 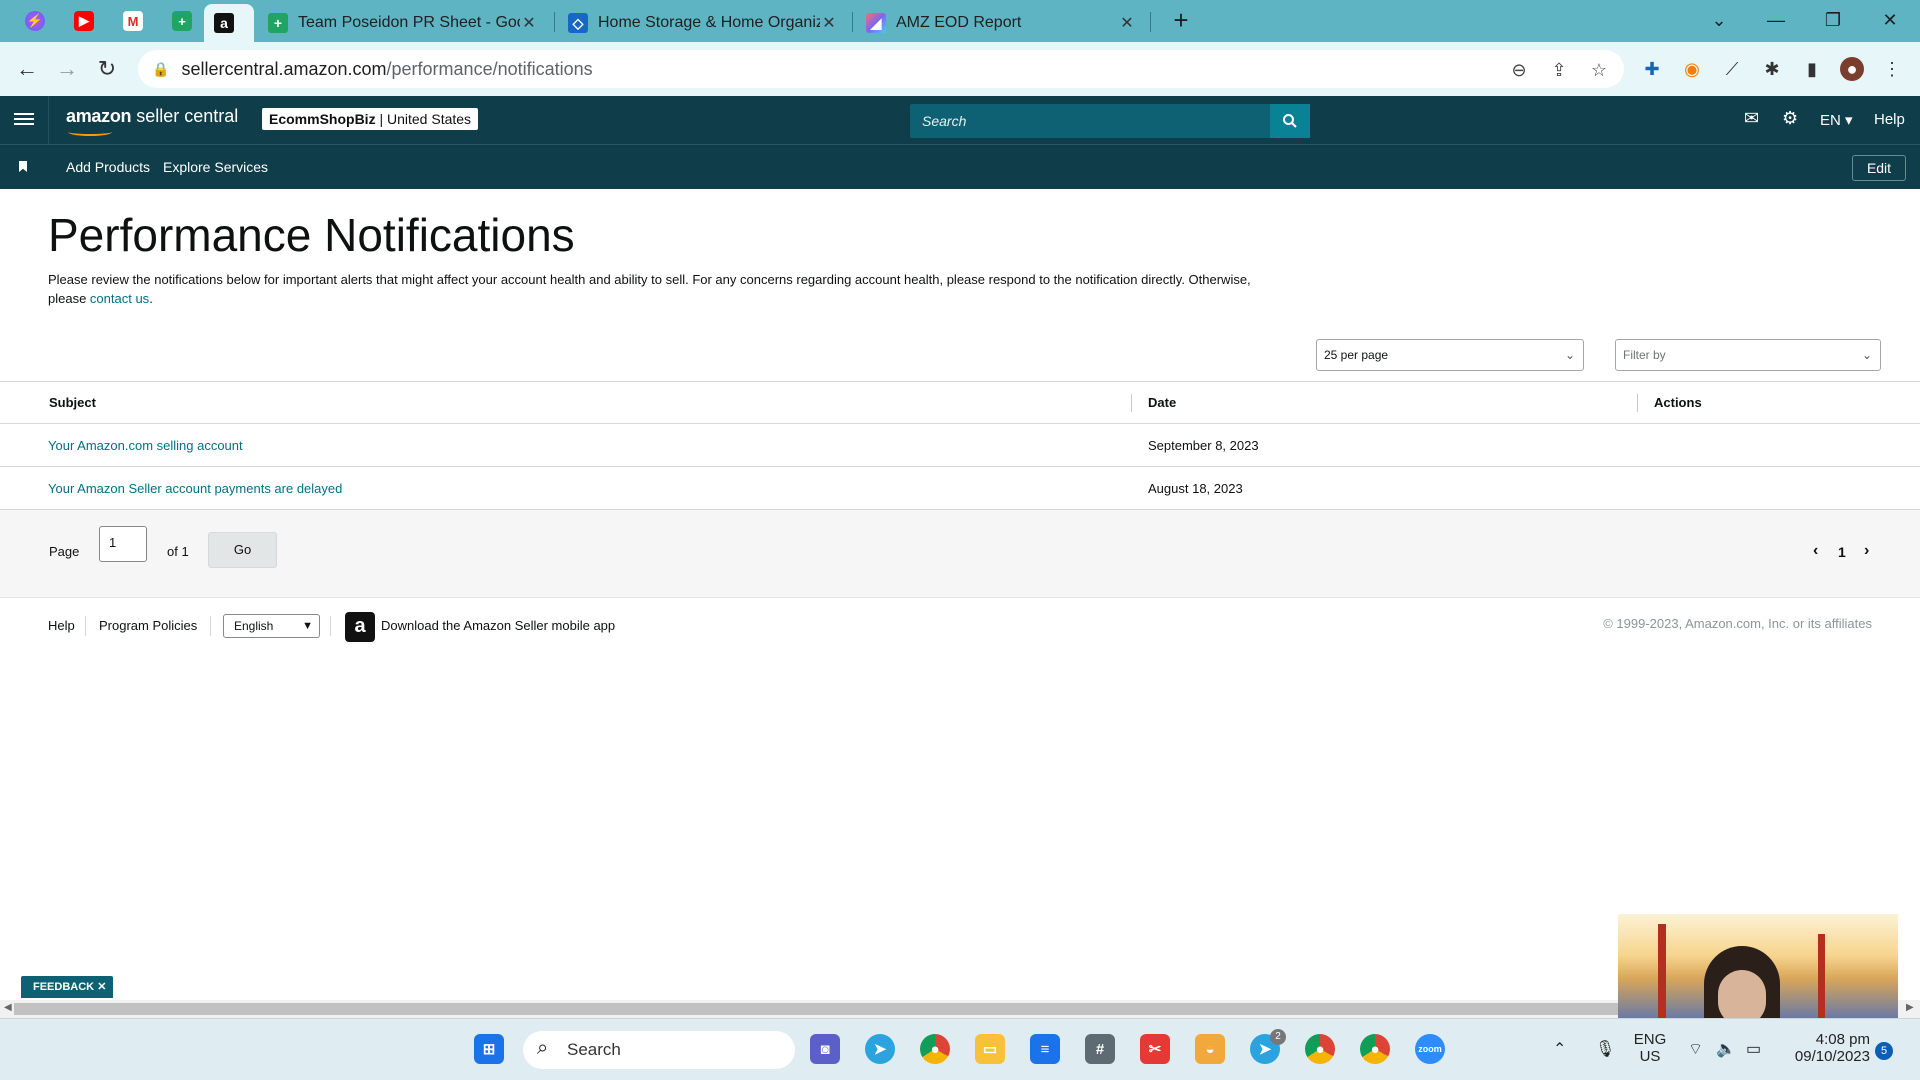 What do you see at coordinates (955, 1009) in the screenshot?
I see `scrollbar-thumb` at bounding box center [955, 1009].